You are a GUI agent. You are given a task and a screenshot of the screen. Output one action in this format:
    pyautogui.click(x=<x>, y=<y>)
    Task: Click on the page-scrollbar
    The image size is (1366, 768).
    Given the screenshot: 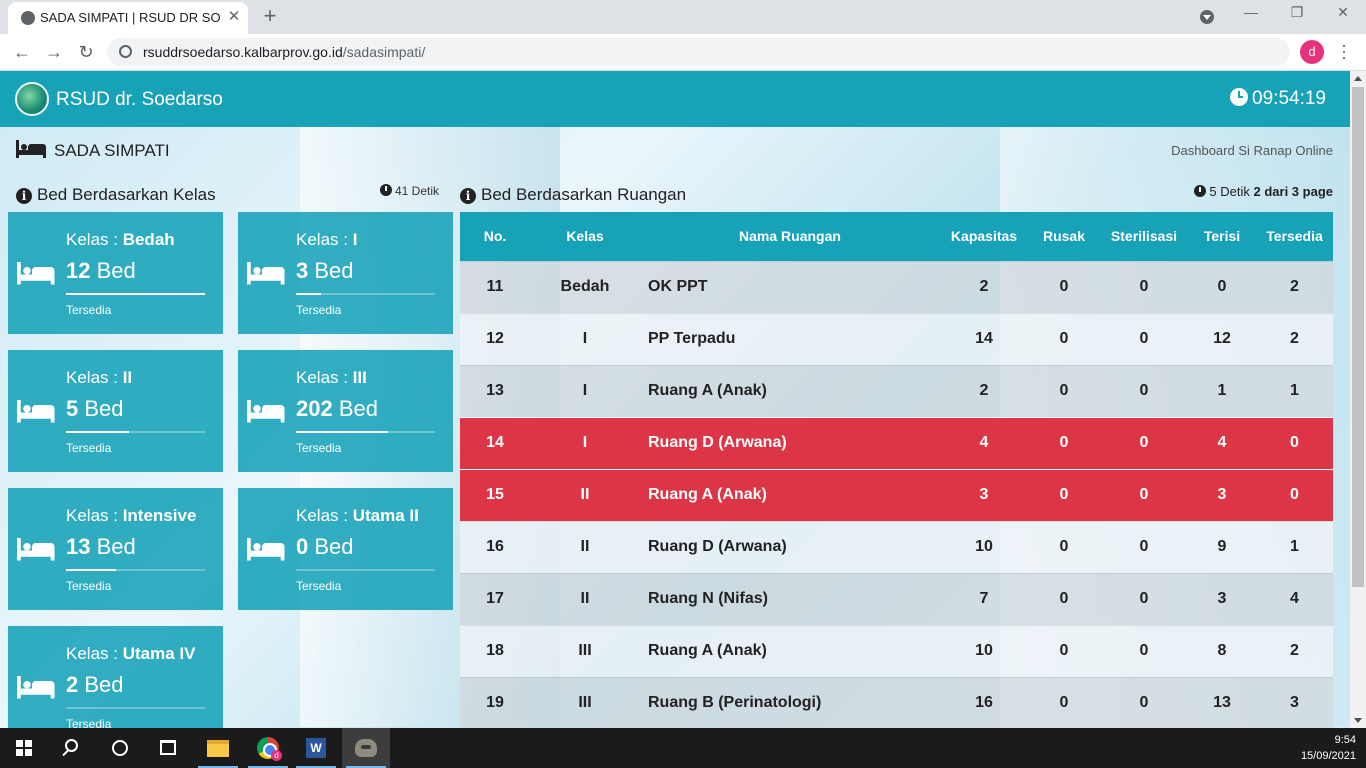 What is the action you would take?
    pyautogui.click(x=1358, y=399)
    